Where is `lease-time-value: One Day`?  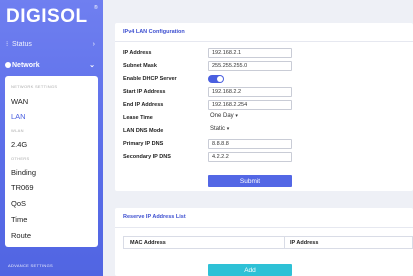 lease-time-value: One Day is located at coordinates (222, 116).